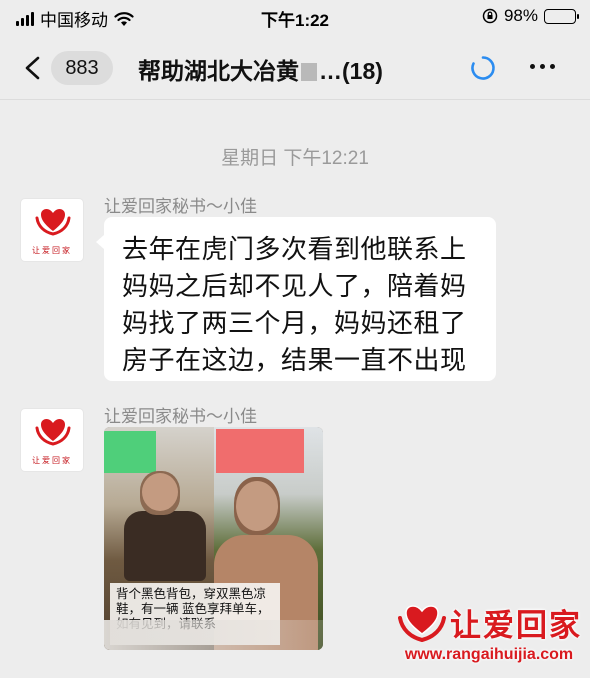  What do you see at coordinates (561, 16) in the screenshot?
I see `battery-icon` at bounding box center [561, 16].